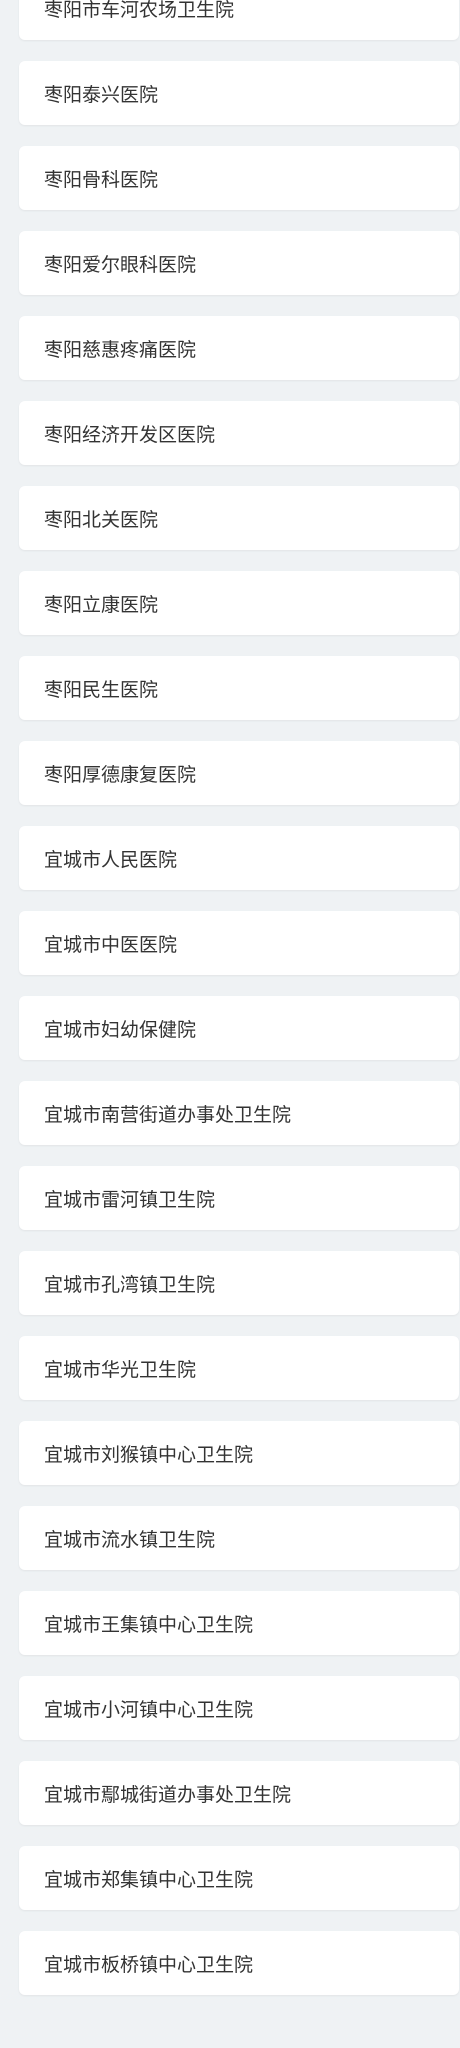 The width and height of the screenshot is (460, 2048). What do you see at coordinates (111, 859) in the screenshot?
I see `hospital-name: 宜城市人民医院` at bounding box center [111, 859].